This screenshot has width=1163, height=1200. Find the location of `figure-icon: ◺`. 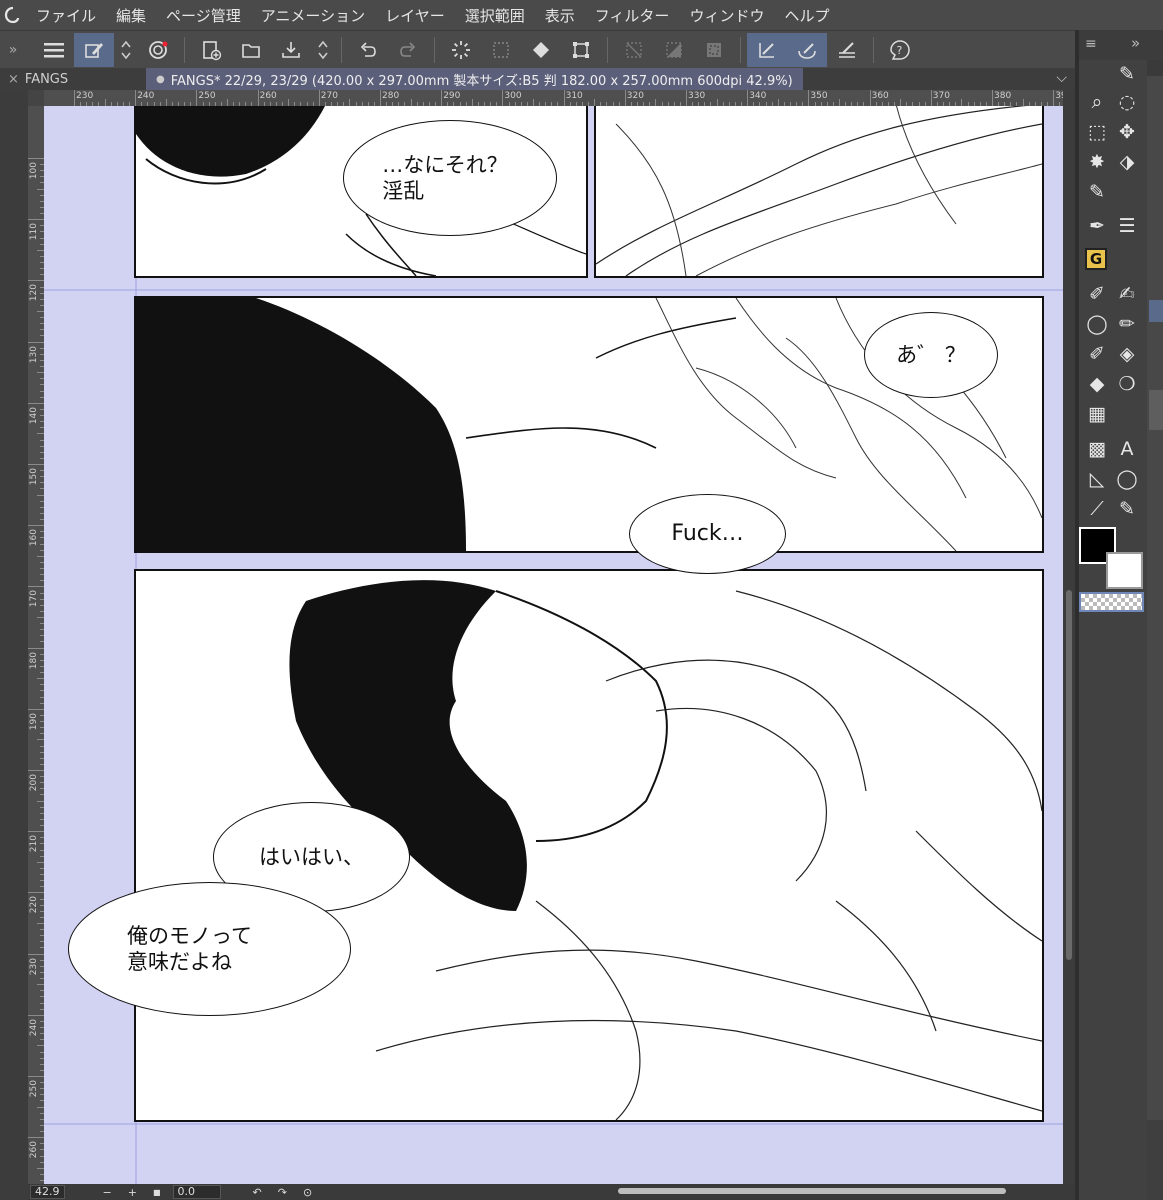

figure-icon: ◺ is located at coordinates (1097, 479).